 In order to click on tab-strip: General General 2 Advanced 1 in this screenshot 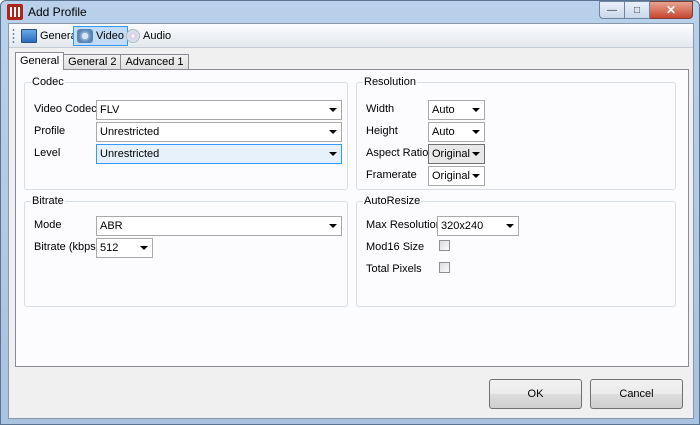, I will do `click(102, 61)`.